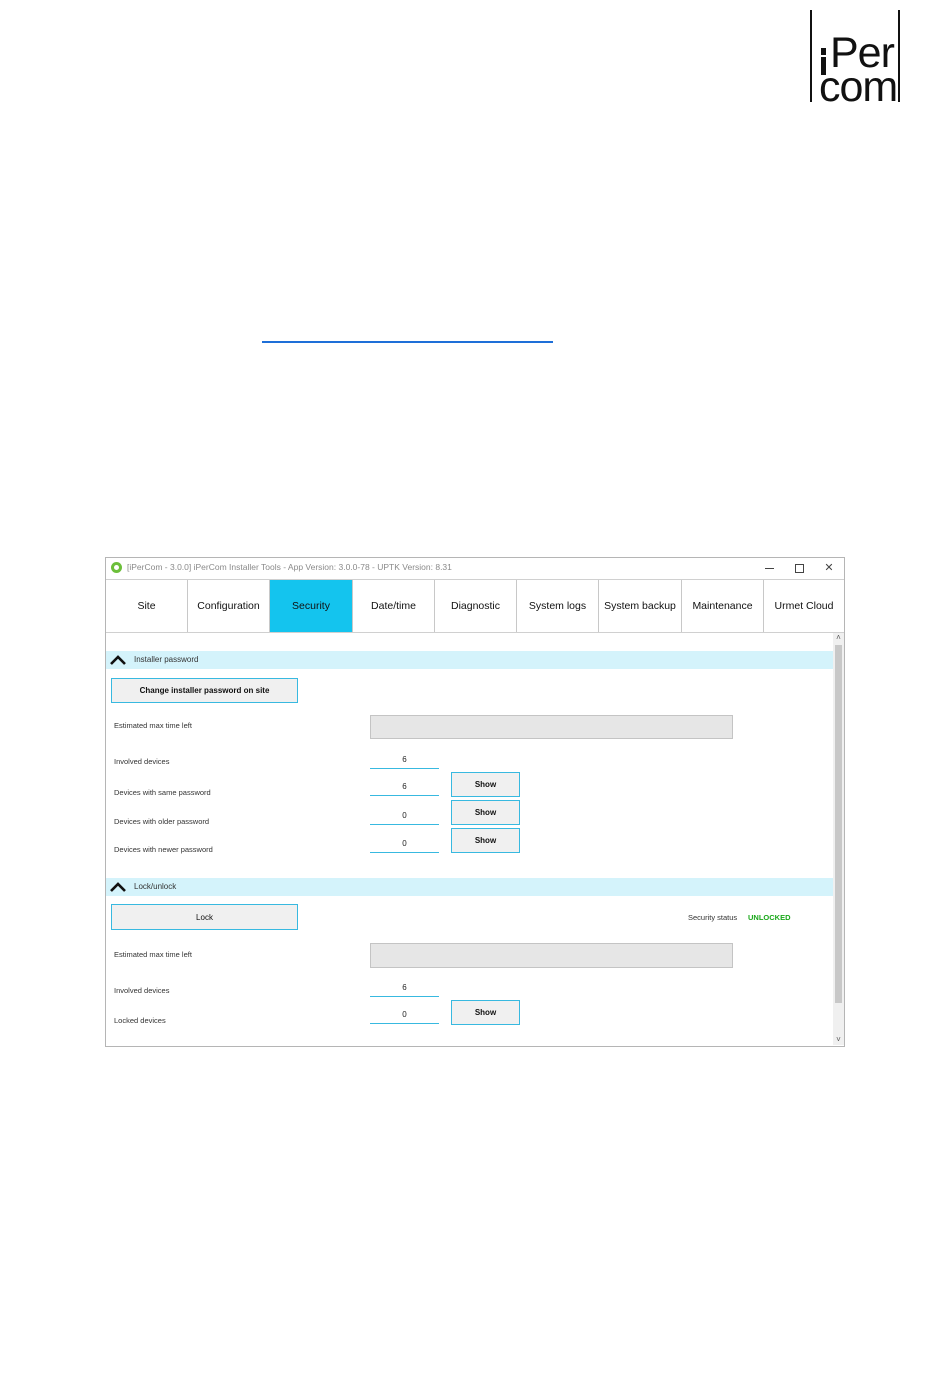 Image resolution: width=950 pixels, height=1397 pixels. What do you see at coordinates (640, 606) in the screenshot?
I see `tab-system-backup: System backup` at bounding box center [640, 606].